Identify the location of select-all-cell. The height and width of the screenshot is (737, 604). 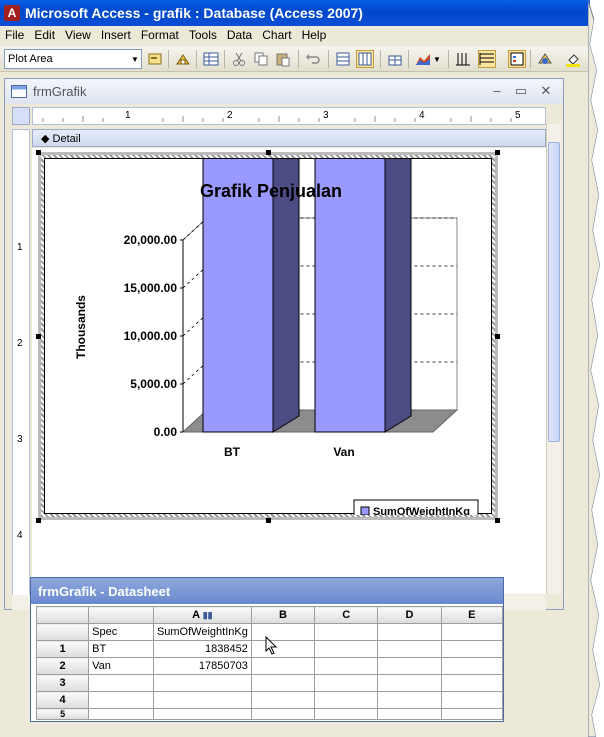
(62, 615).